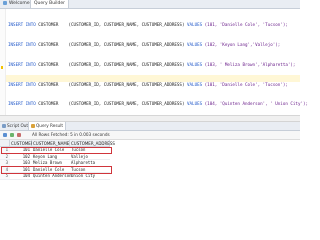 Image resolution: width=320 pixels, height=240 pixels. What do you see at coordinates (19, 135) in the screenshot?
I see `sql-icon` at bounding box center [19, 135].